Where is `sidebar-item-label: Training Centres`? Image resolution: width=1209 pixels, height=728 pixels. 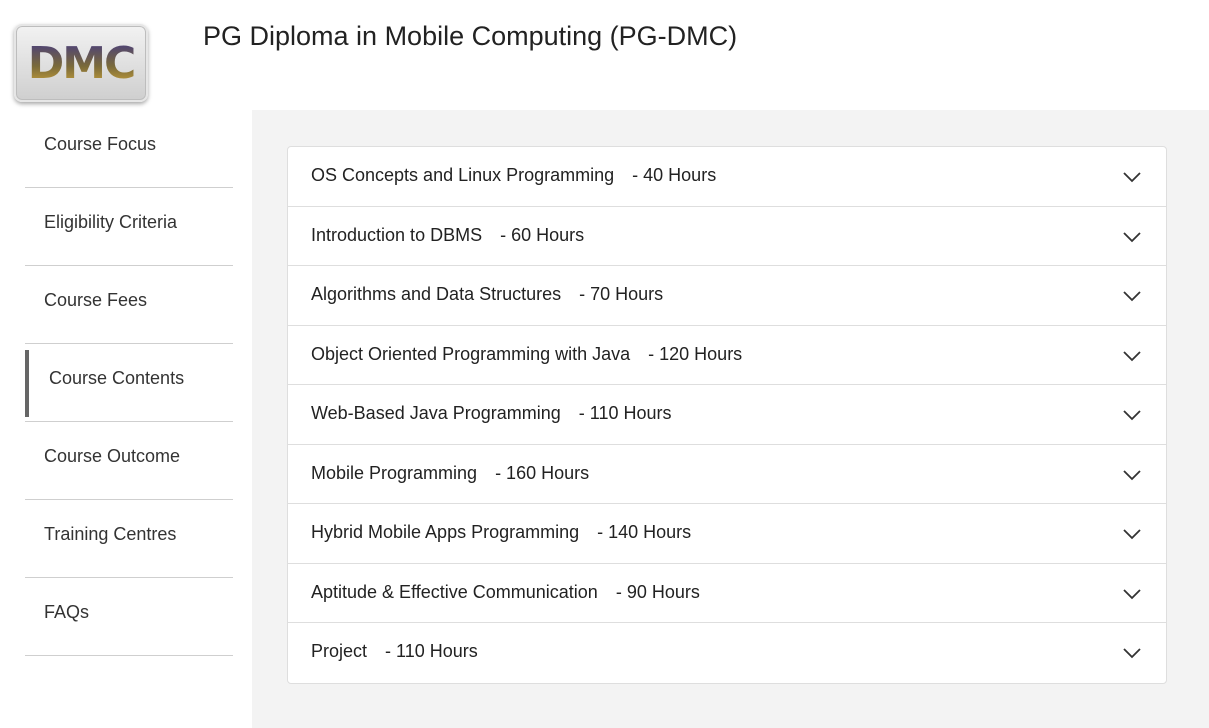
sidebar-item-label: Training Centres is located at coordinates (110, 534).